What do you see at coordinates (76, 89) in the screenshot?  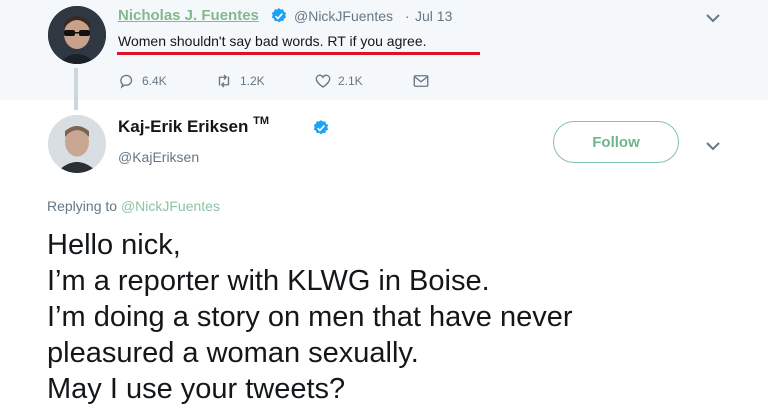 I see `thread-connector` at bounding box center [76, 89].